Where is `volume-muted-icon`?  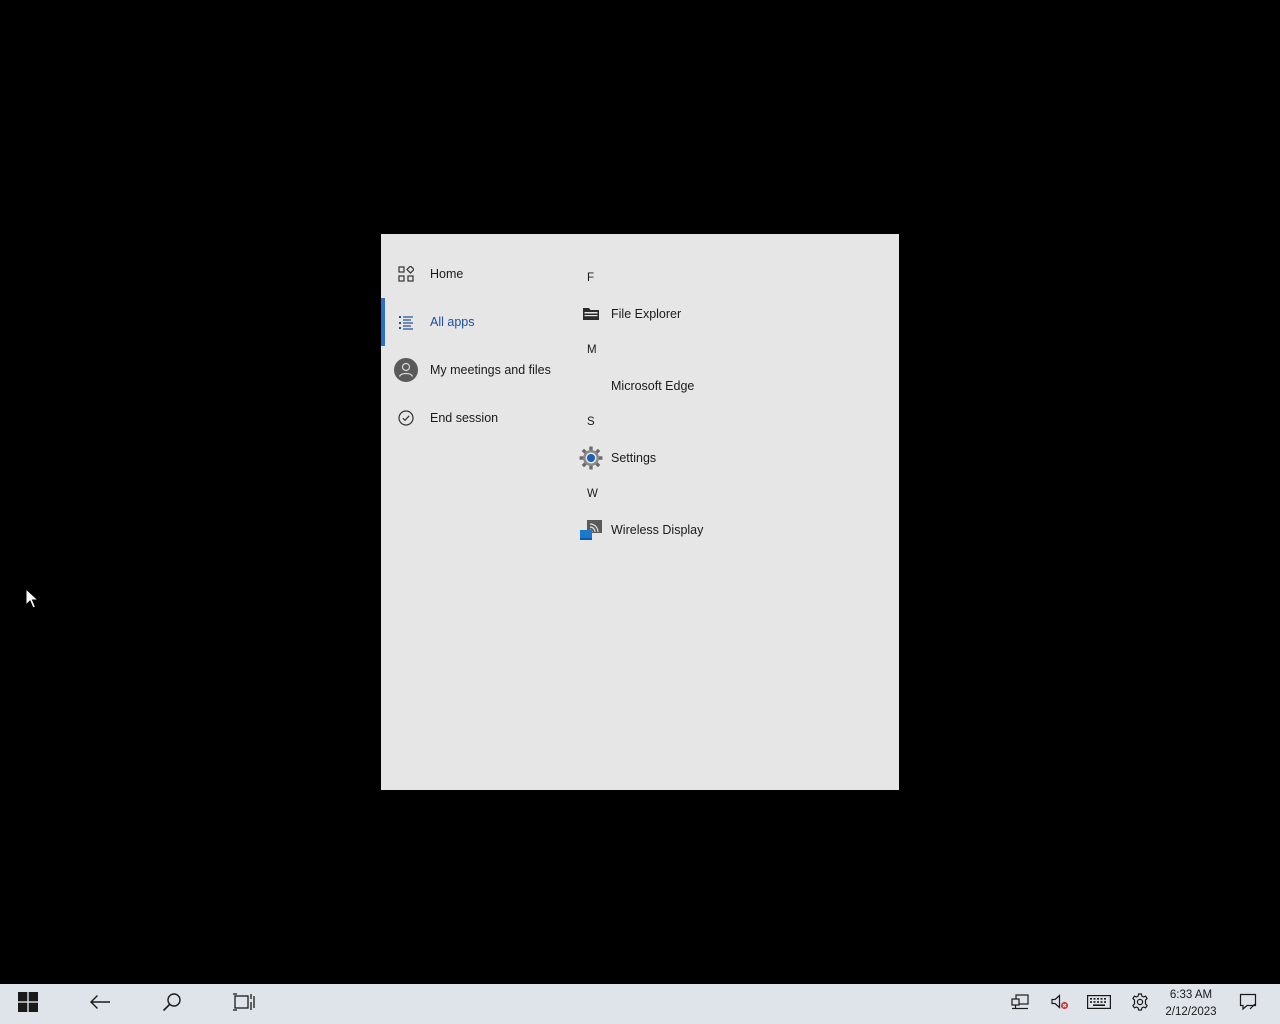 volume-muted-icon is located at coordinates (1060, 1004).